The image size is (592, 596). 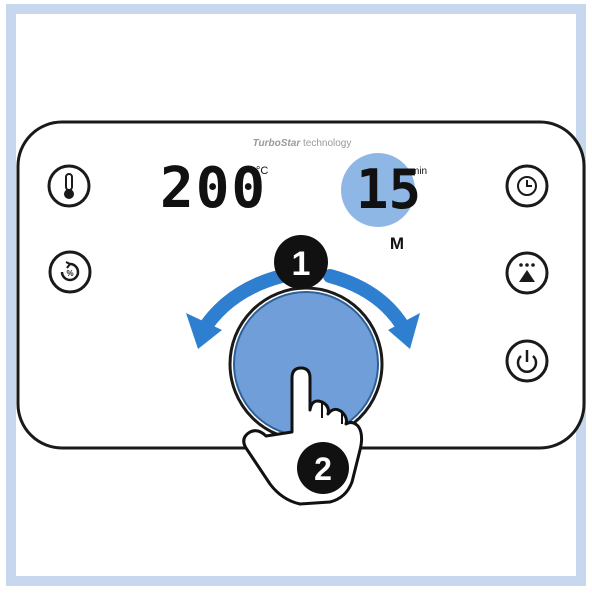 What do you see at coordinates (262, 171) in the screenshot?
I see `temperature-unit: °C` at bounding box center [262, 171].